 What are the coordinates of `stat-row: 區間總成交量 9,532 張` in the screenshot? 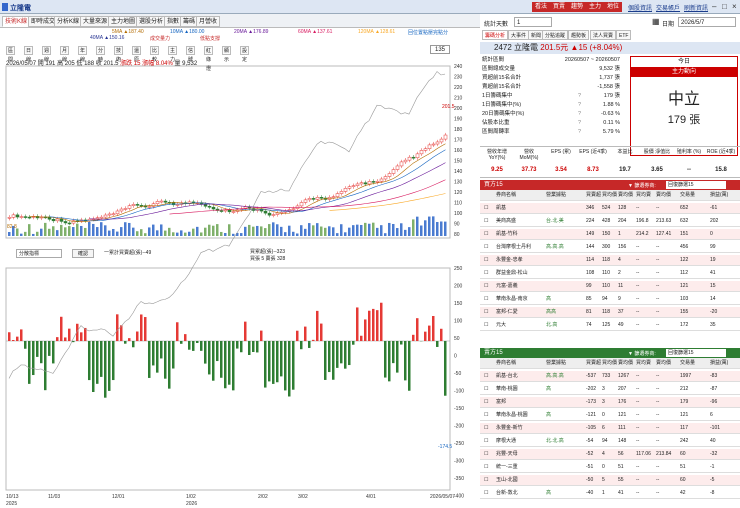 It's located at (553, 69).